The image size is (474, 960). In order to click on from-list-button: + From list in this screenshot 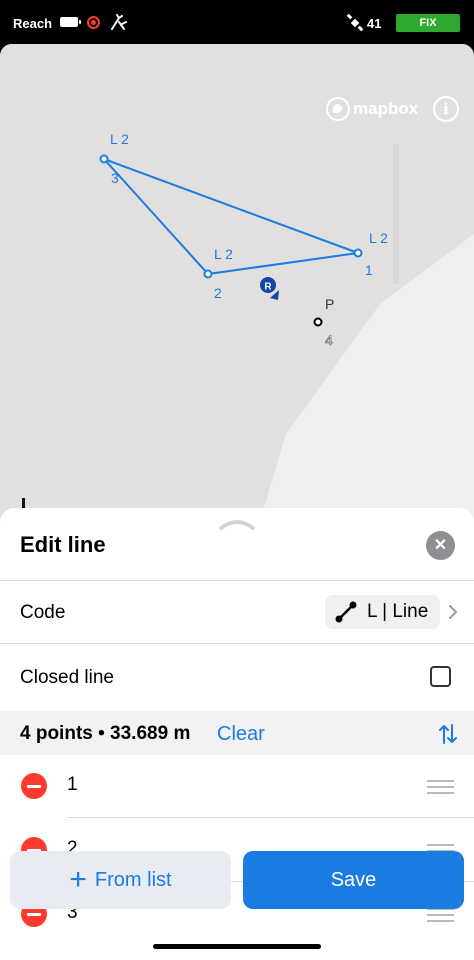, I will do `click(120, 880)`.